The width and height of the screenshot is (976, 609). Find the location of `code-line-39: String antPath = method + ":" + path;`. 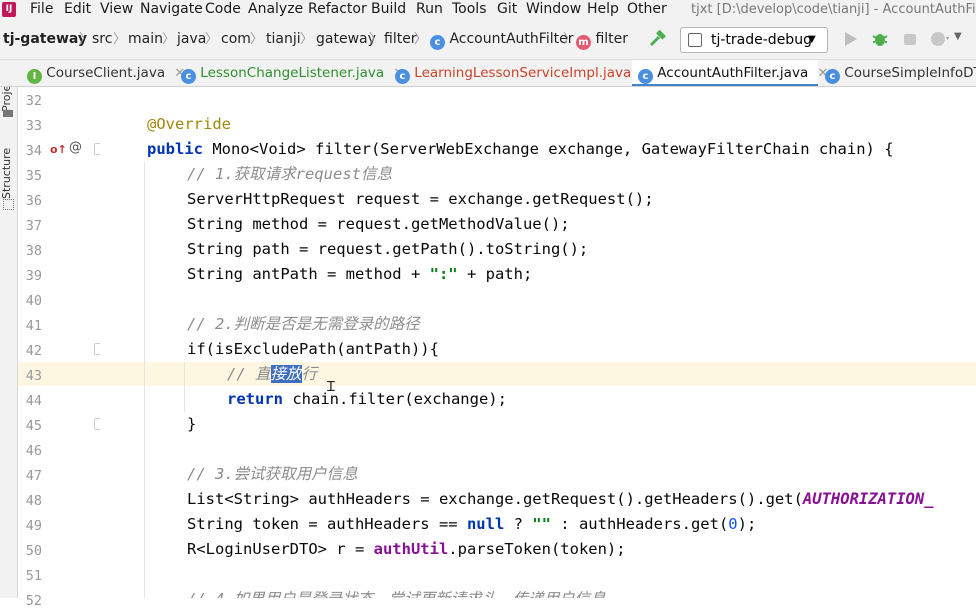

code-line-39: String antPath = method + ":" + path; is located at coordinates (360, 274).